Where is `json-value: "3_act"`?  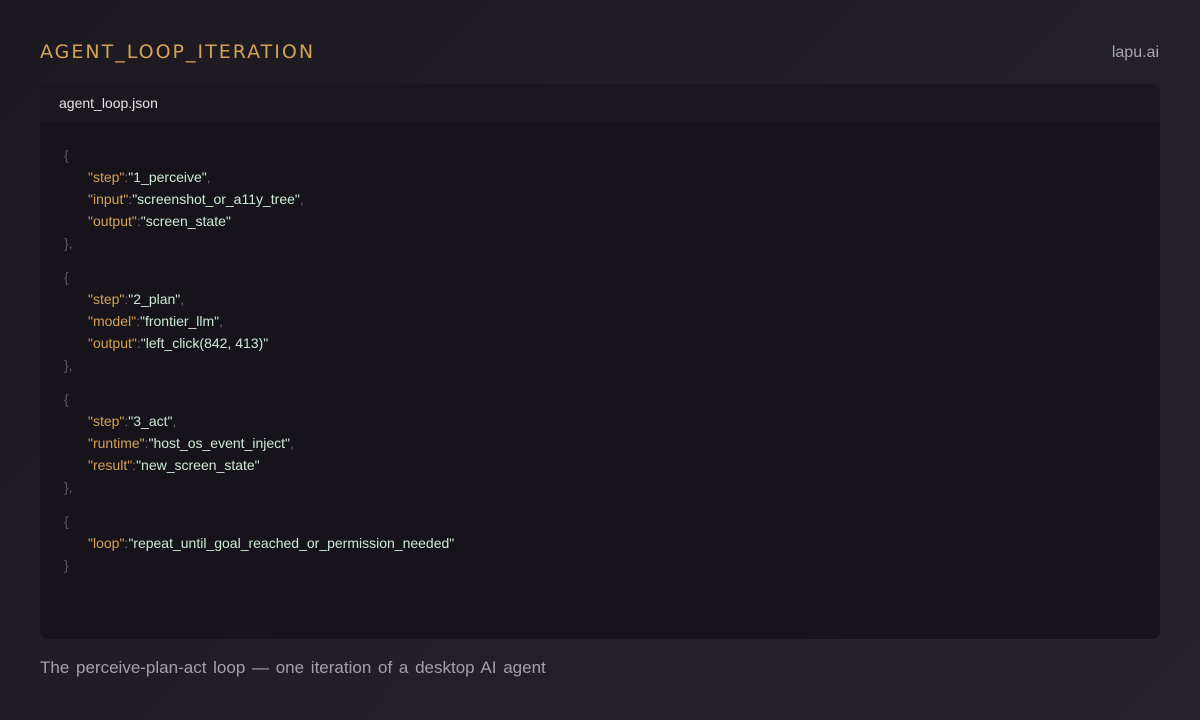
json-value: "3_act" is located at coordinates (150, 421).